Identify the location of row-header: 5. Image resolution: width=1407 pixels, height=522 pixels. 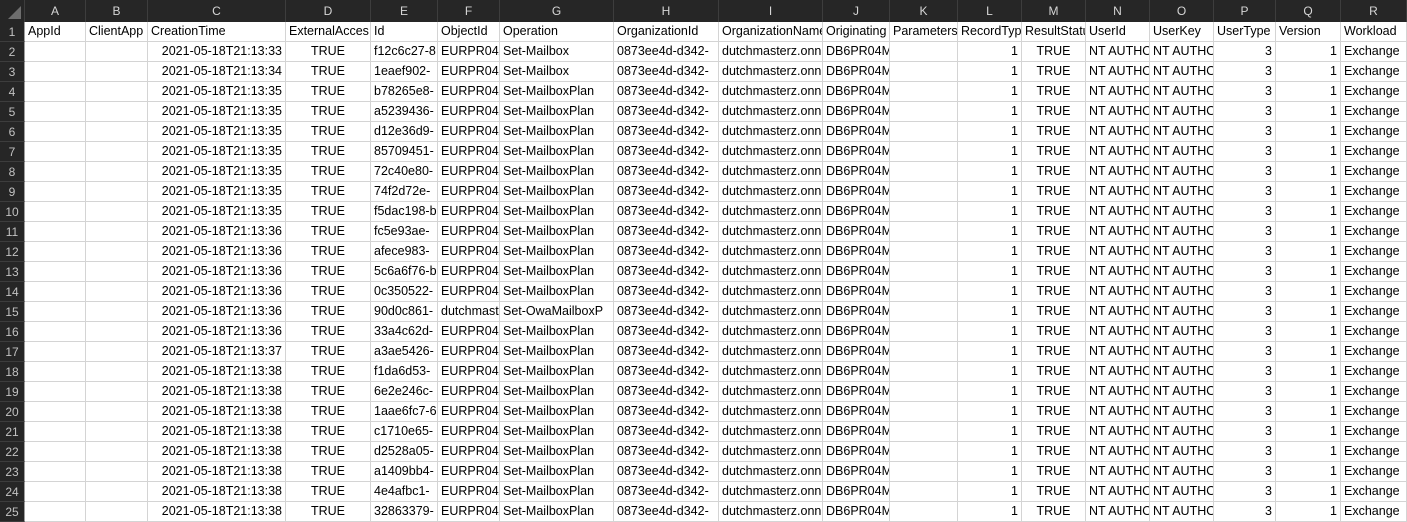
(12, 112).